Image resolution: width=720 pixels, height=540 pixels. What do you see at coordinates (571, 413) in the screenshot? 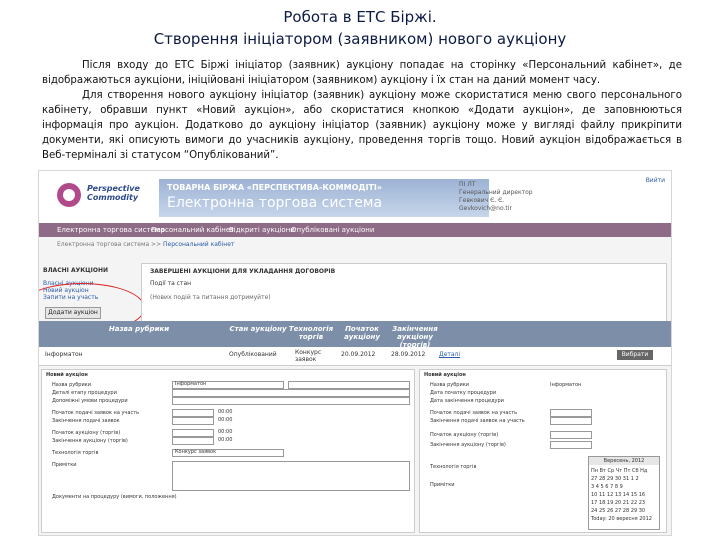
I see `right-apply-start` at bounding box center [571, 413].